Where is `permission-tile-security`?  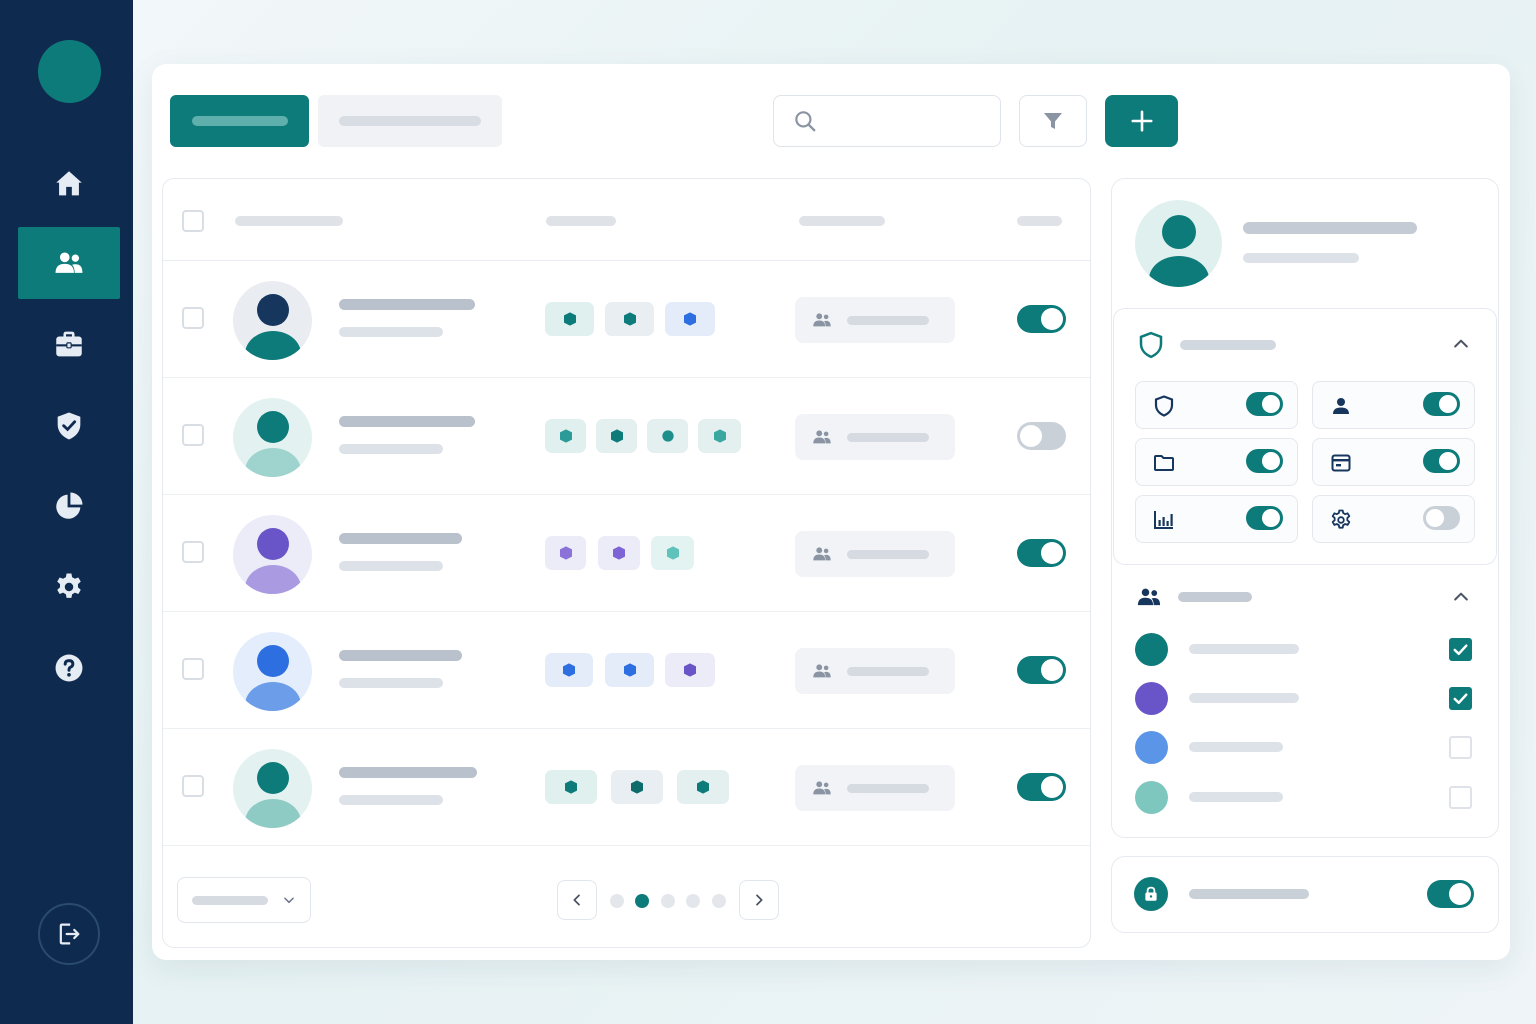
permission-tile-security is located at coordinates (1216, 405).